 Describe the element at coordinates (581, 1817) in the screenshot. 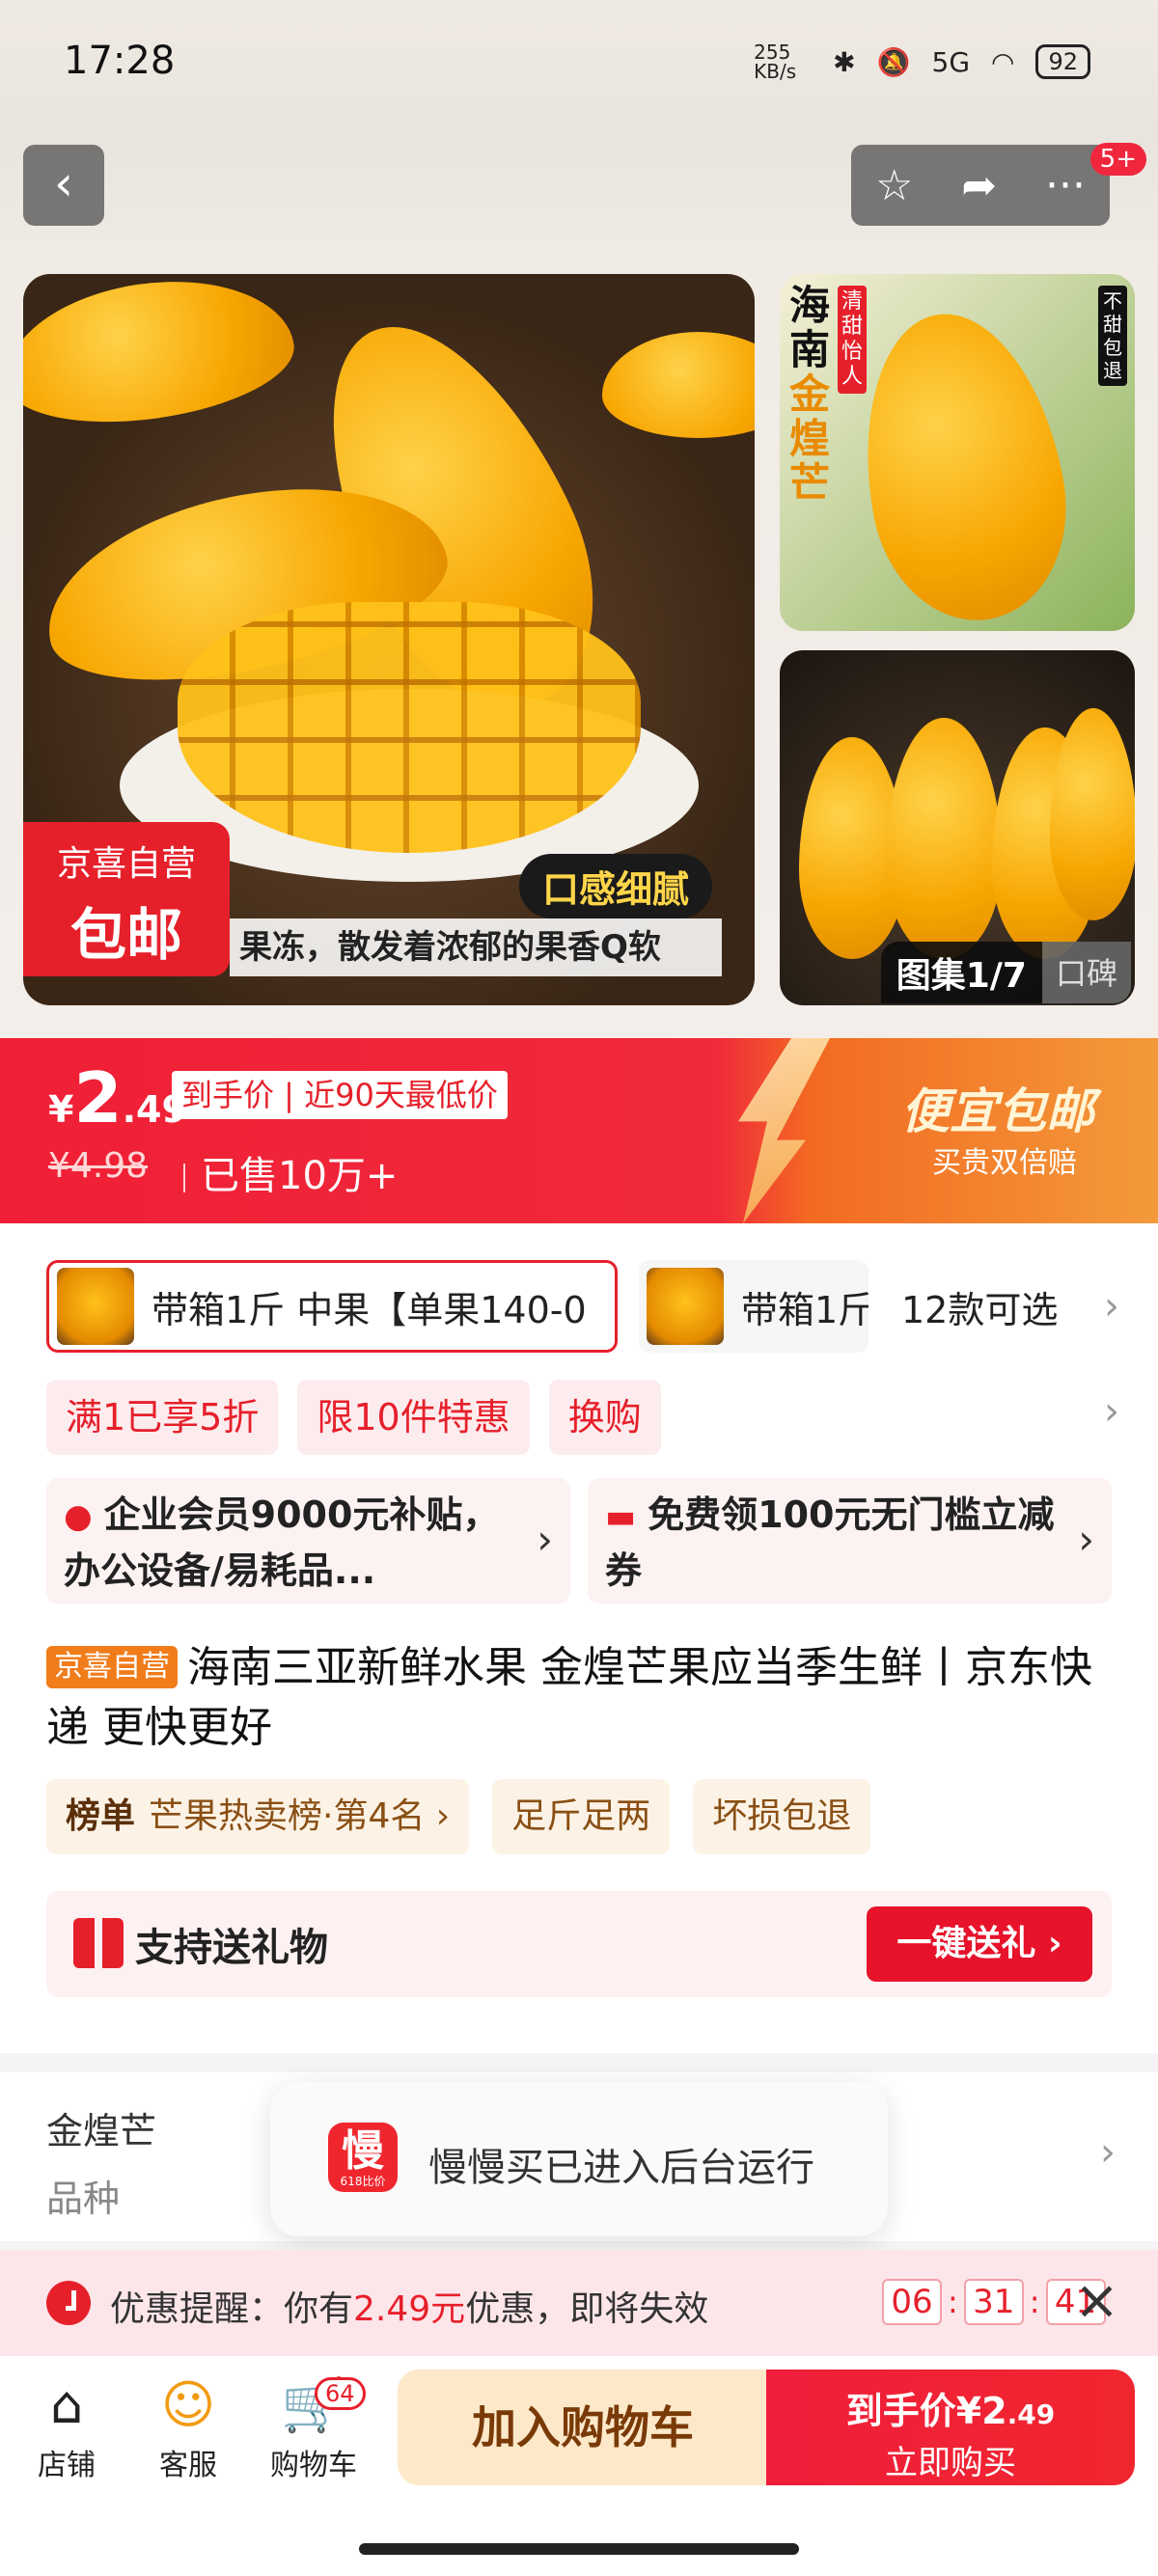

I see `feature-tag: 足斤足两` at that location.